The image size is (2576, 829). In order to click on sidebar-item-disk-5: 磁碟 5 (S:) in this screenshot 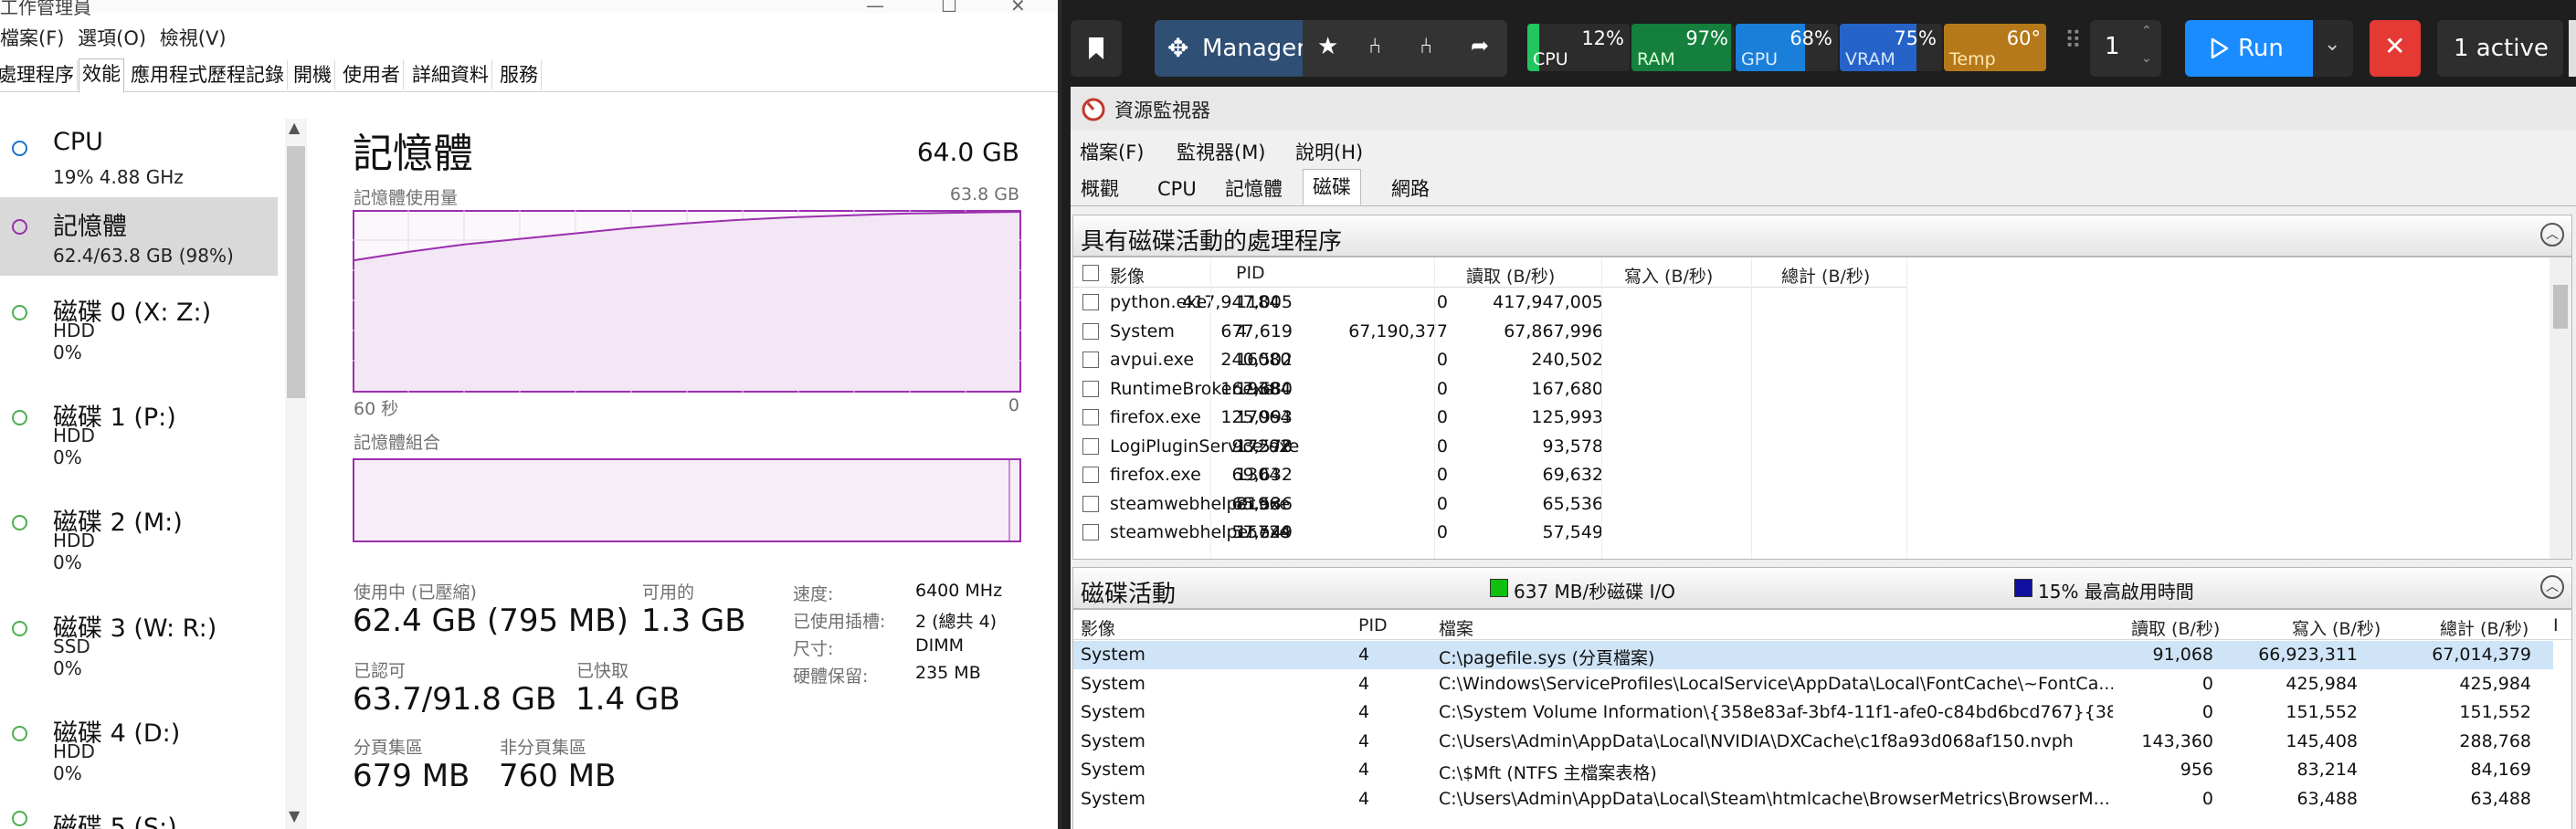, I will do `click(139, 811)`.